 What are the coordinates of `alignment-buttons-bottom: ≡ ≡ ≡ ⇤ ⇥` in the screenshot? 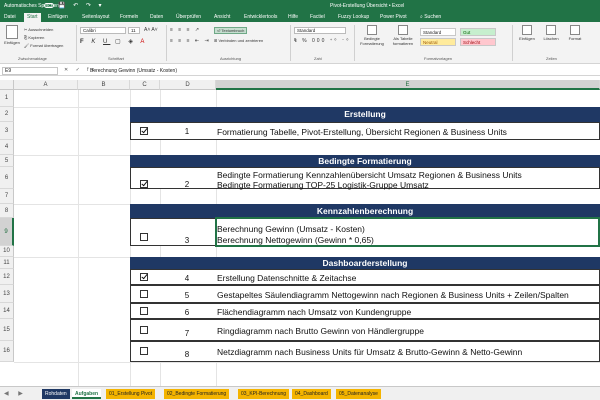 It's located at (190, 41).